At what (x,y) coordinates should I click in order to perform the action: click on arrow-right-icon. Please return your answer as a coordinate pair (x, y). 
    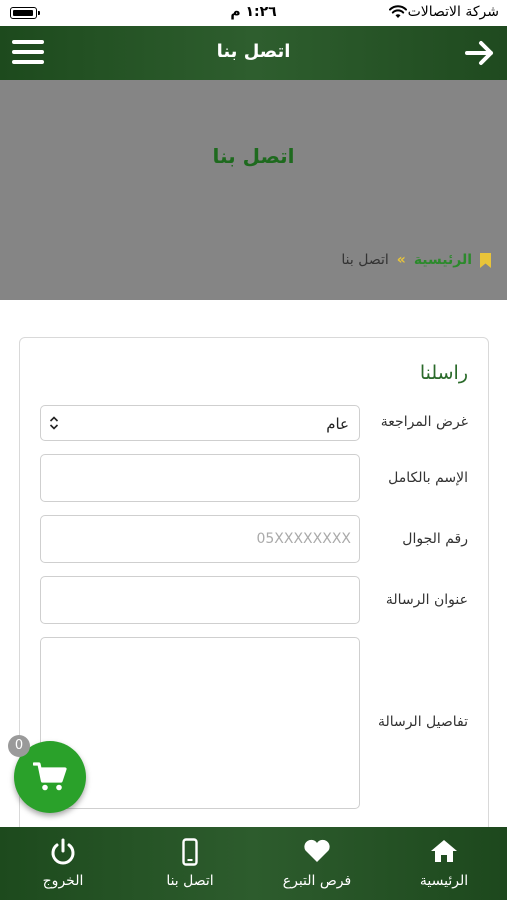
    Looking at the image, I should click on (479, 53).